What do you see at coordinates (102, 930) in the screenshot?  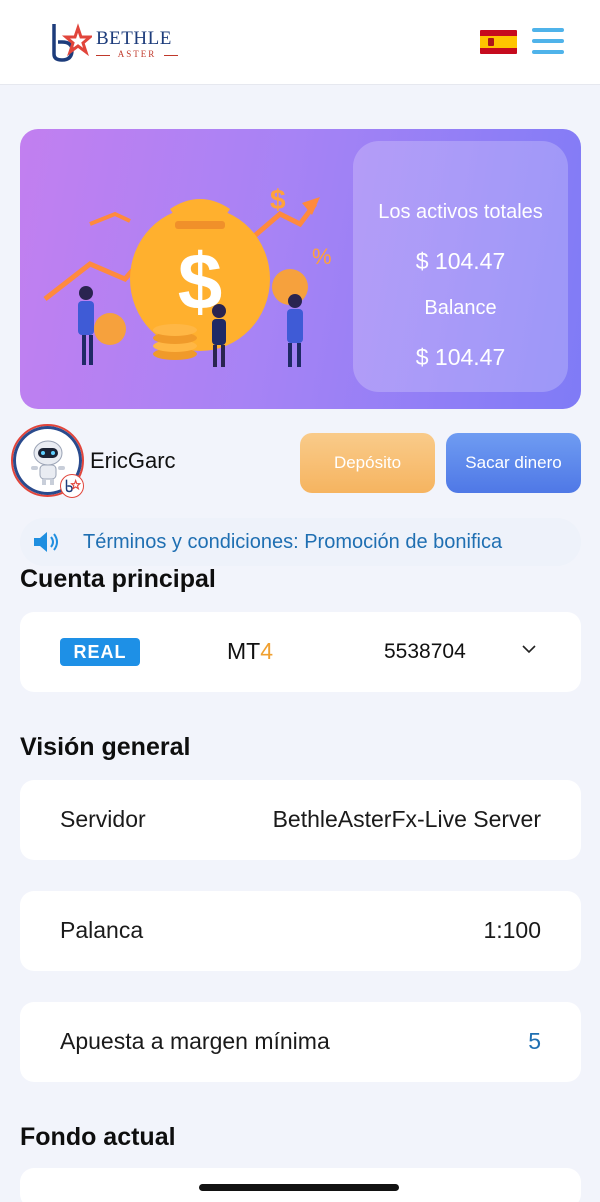 I see `leverage-label: Palanca` at bounding box center [102, 930].